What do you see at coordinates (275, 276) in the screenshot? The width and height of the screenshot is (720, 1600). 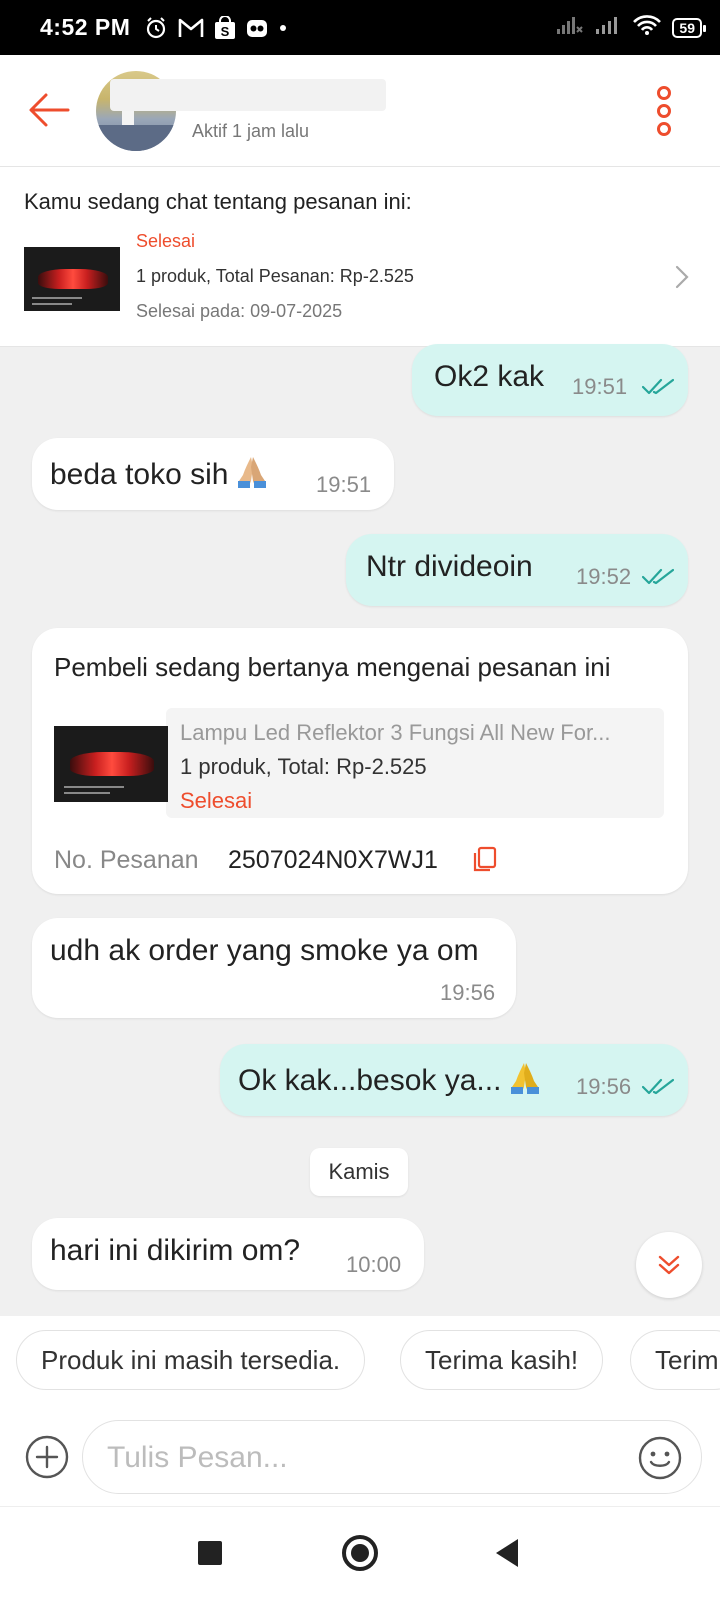 I see `order-total: 1 produk, Total Pesanan: Rp-2.525` at bounding box center [275, 276].